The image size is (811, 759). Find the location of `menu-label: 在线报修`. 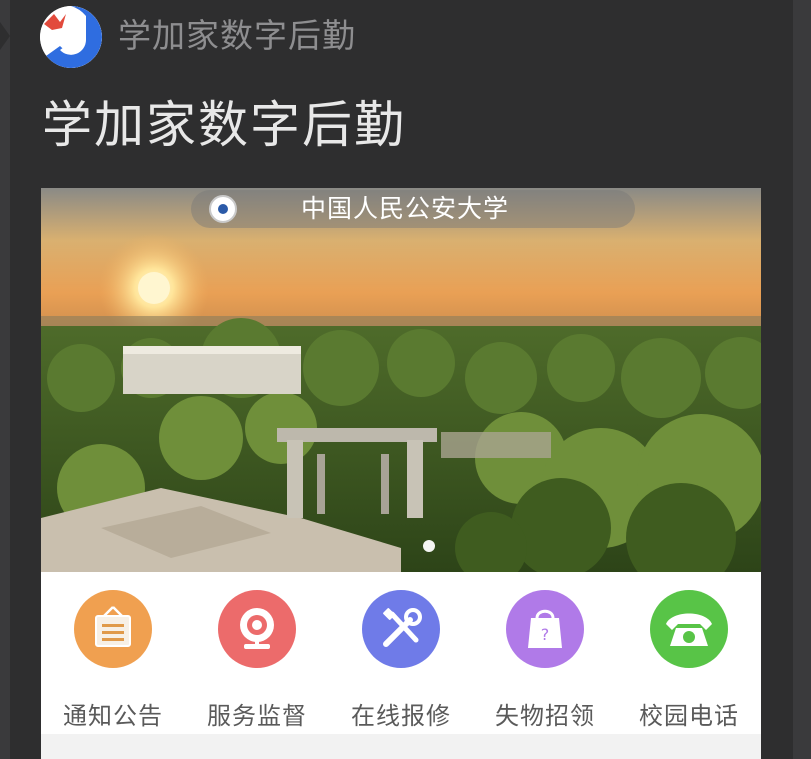

menu-label: 在线报修 is located at coordinates (401, 716).